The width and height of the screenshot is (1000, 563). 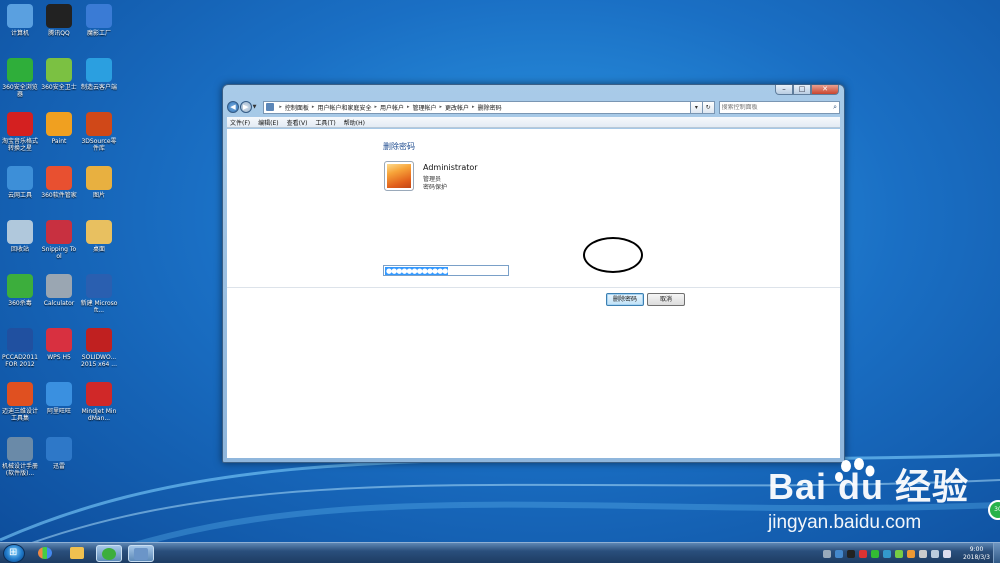 I want to click on desktop-icon: 制造云客户端, so click(x=99, y=74).